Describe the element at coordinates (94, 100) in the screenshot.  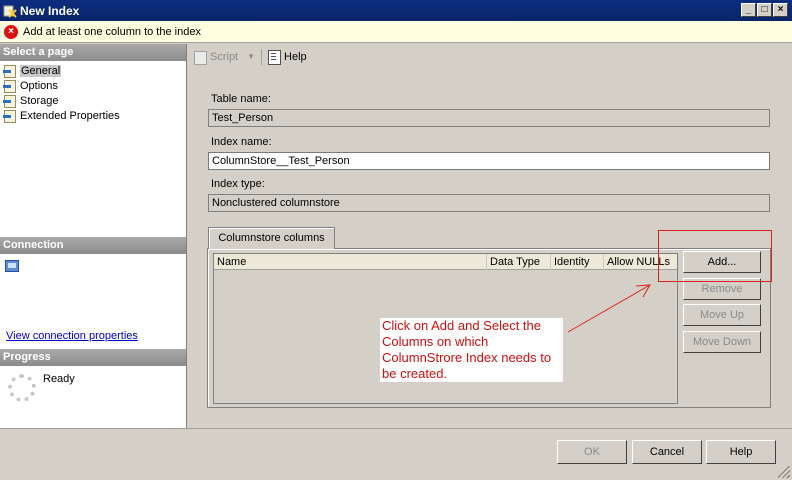
I see `page-item-storage: Storage` at that location.